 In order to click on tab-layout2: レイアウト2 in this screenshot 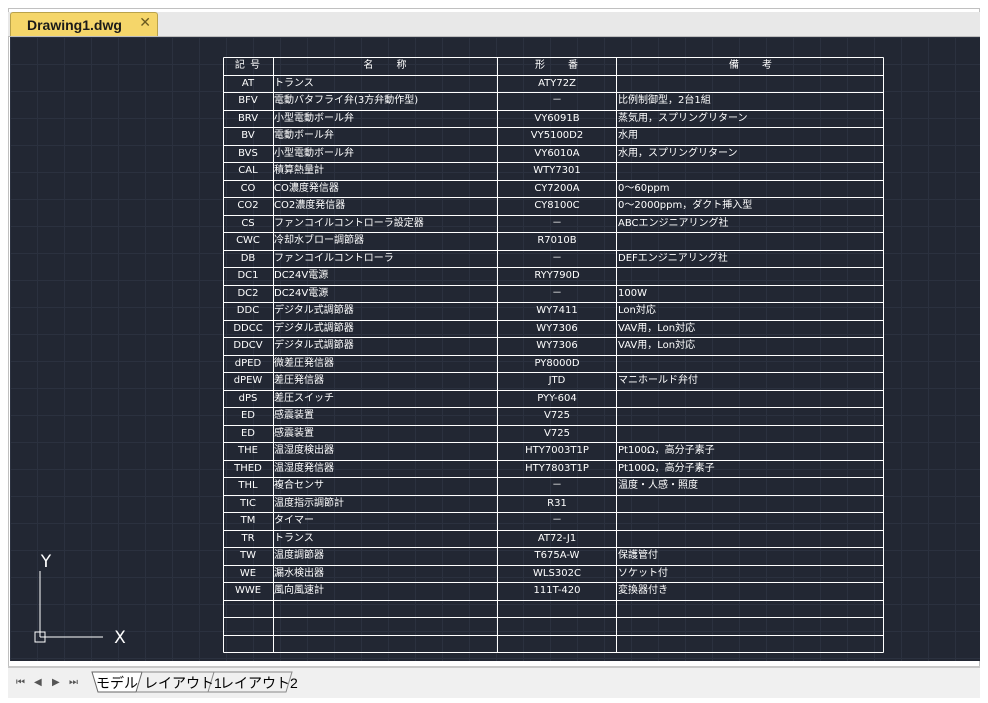, I will do `click(259, 683)`.